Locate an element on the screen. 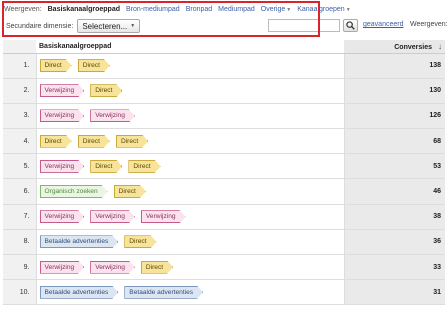  row-index: 10. is located at coordinates (19, 292).